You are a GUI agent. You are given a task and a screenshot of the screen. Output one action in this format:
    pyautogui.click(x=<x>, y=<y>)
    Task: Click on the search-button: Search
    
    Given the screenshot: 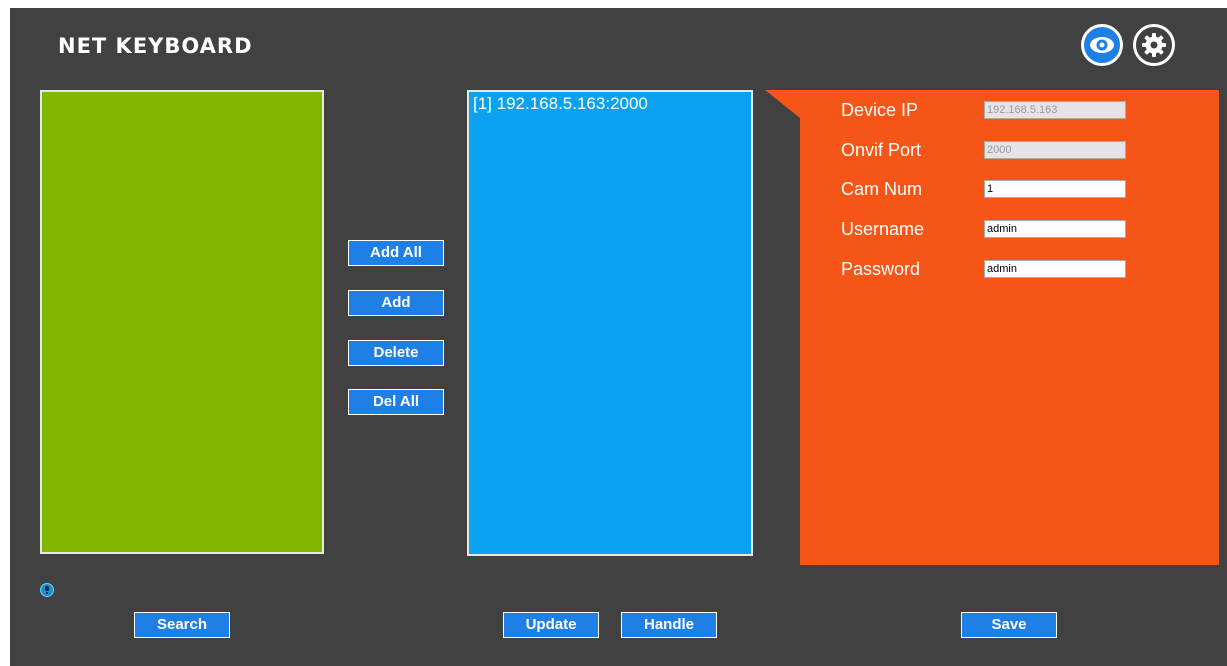 What is the action you would take?
    pyautogui.click(x=182, y=625)
    